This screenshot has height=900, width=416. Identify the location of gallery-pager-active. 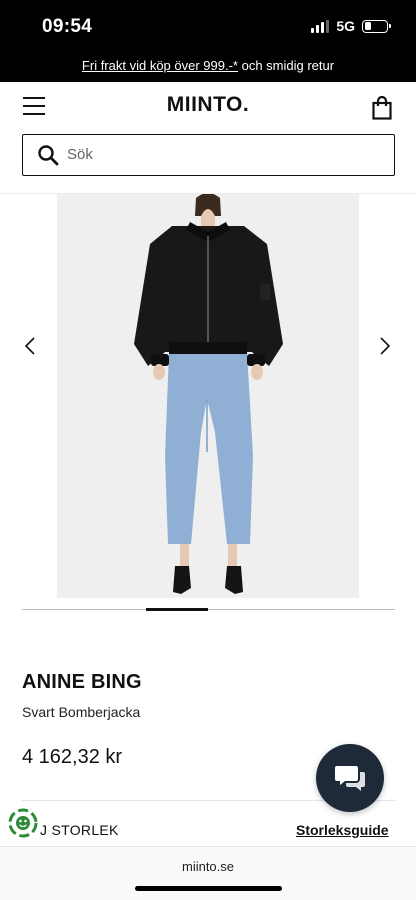
(177, 609).